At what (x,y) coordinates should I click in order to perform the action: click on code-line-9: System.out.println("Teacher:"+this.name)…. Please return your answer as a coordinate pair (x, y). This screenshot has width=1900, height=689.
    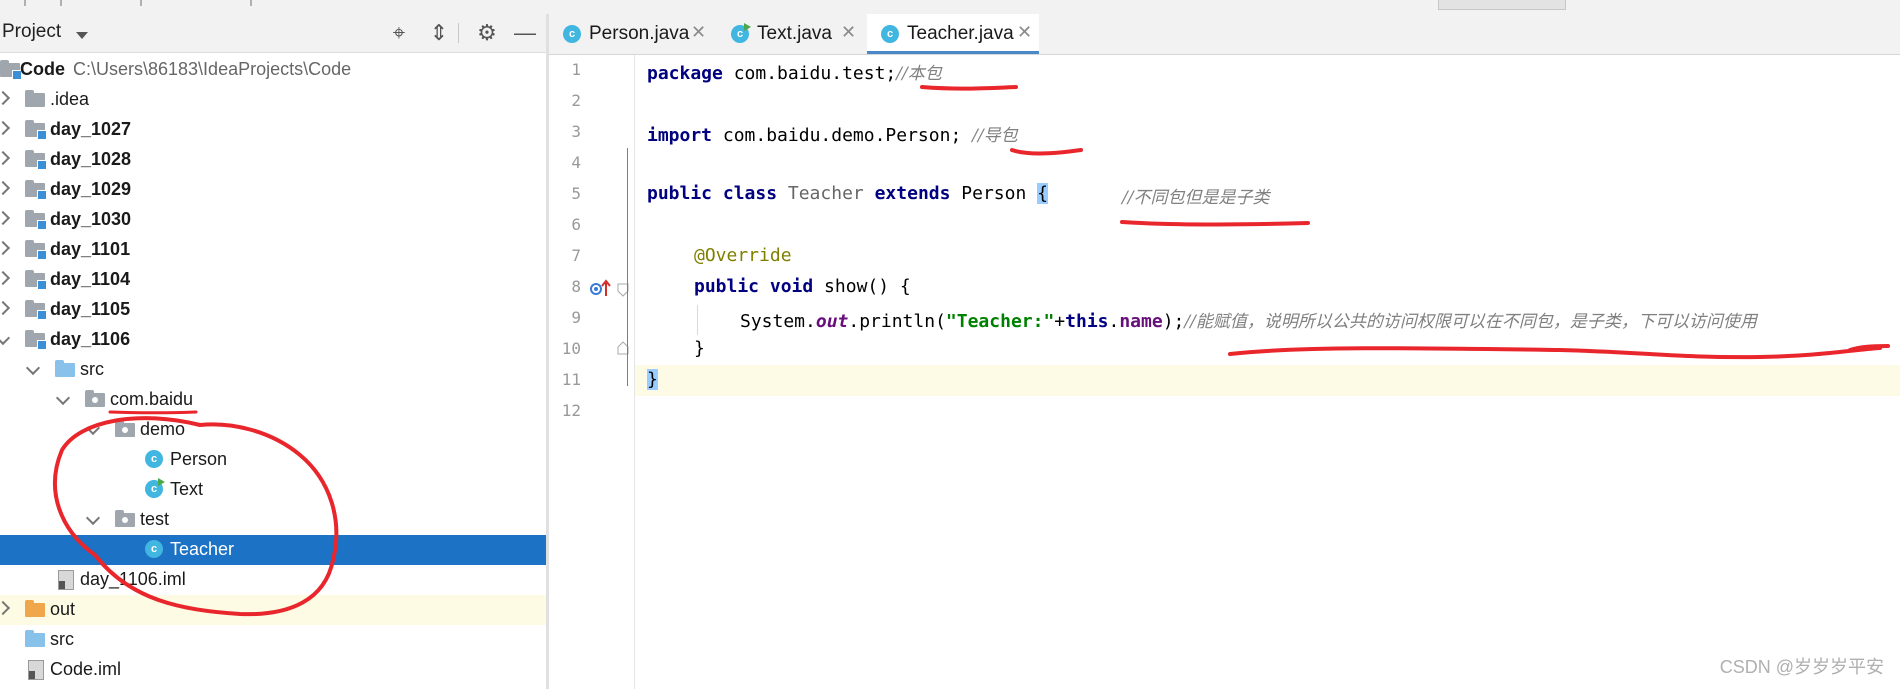
    Looking at the image, I should click on (1267, 318).